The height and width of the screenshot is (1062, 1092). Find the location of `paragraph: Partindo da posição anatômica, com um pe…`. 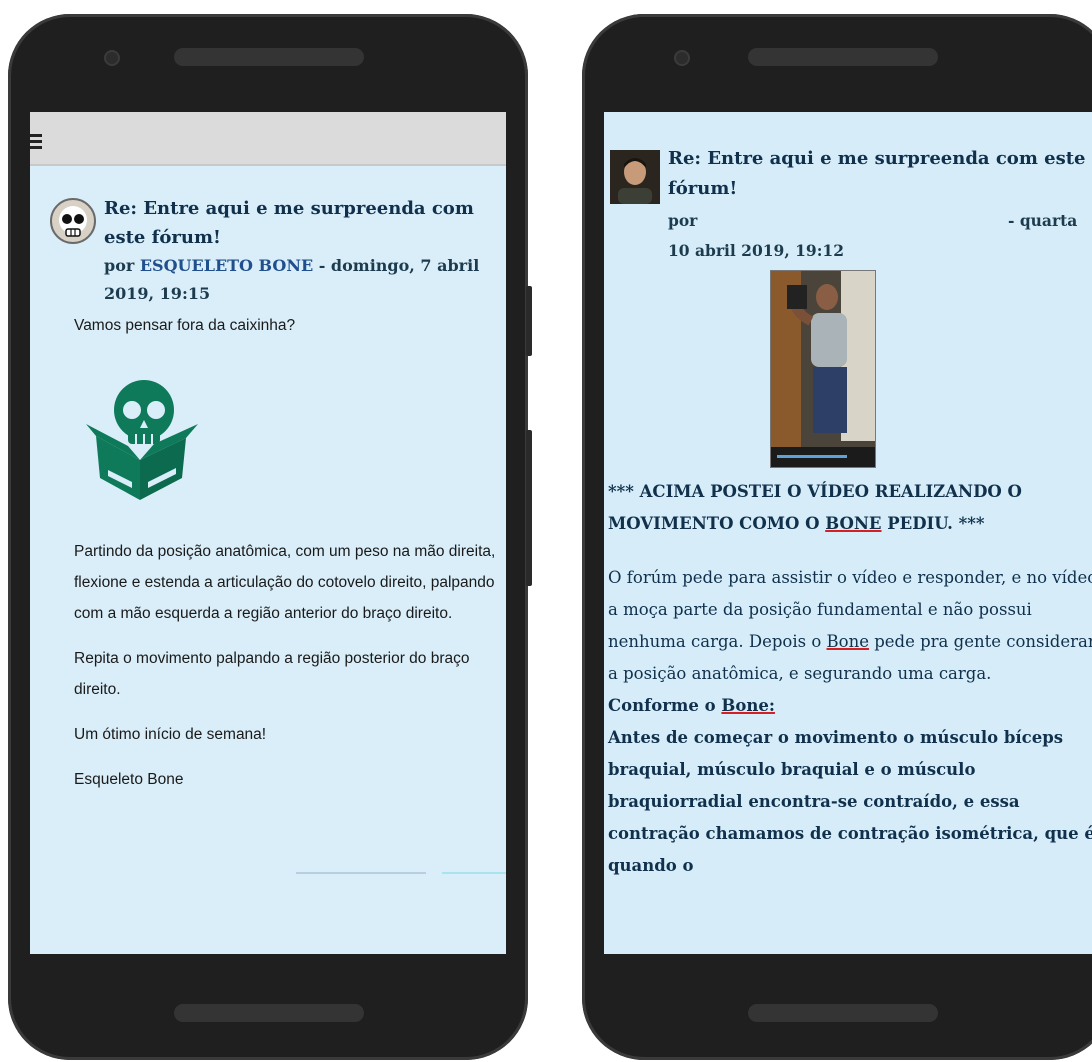

paragraph: Partindo da posição anatômica, com um pe… is located at coordinates (285, 582).